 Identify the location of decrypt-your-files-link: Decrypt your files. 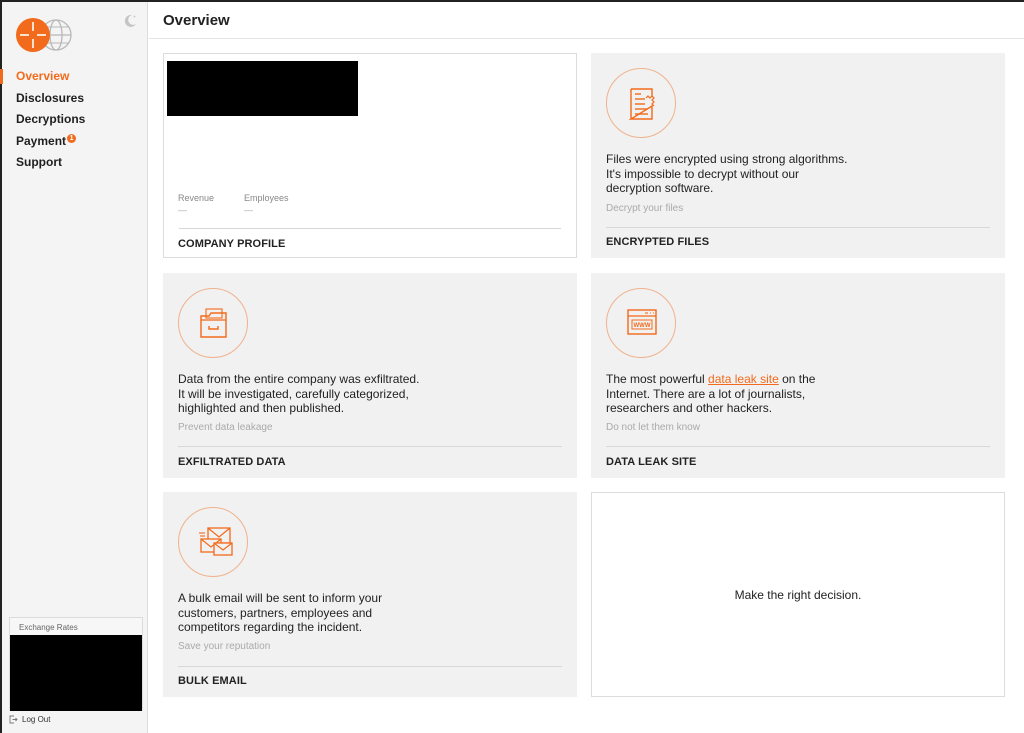
(644, 208).